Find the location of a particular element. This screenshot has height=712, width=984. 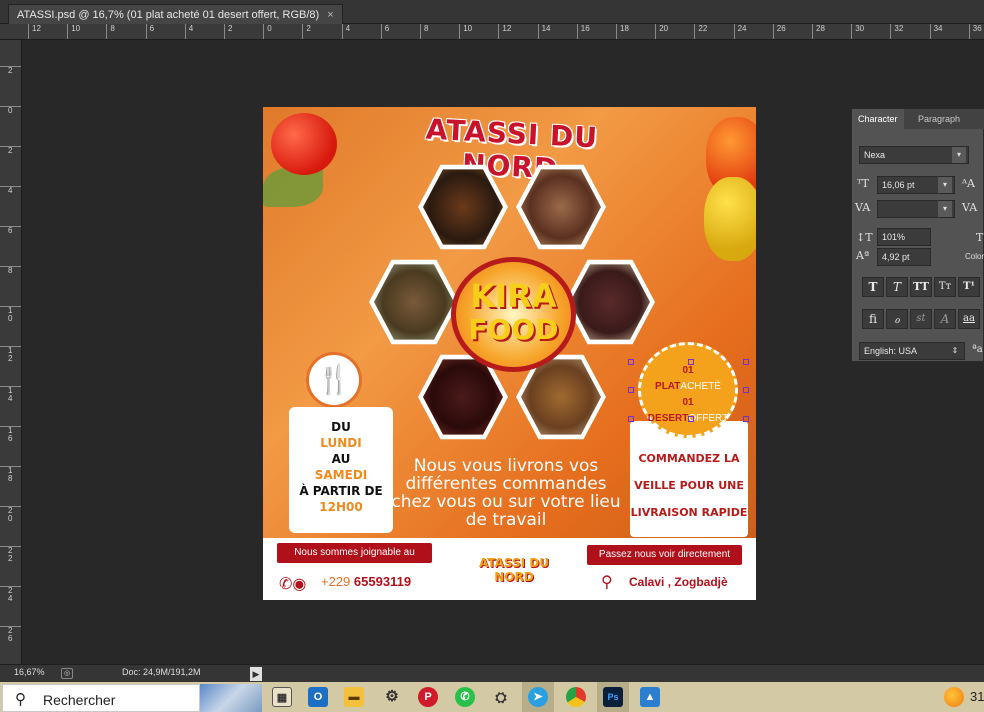

tray-weather-icon is located at coordinates (954, 697).